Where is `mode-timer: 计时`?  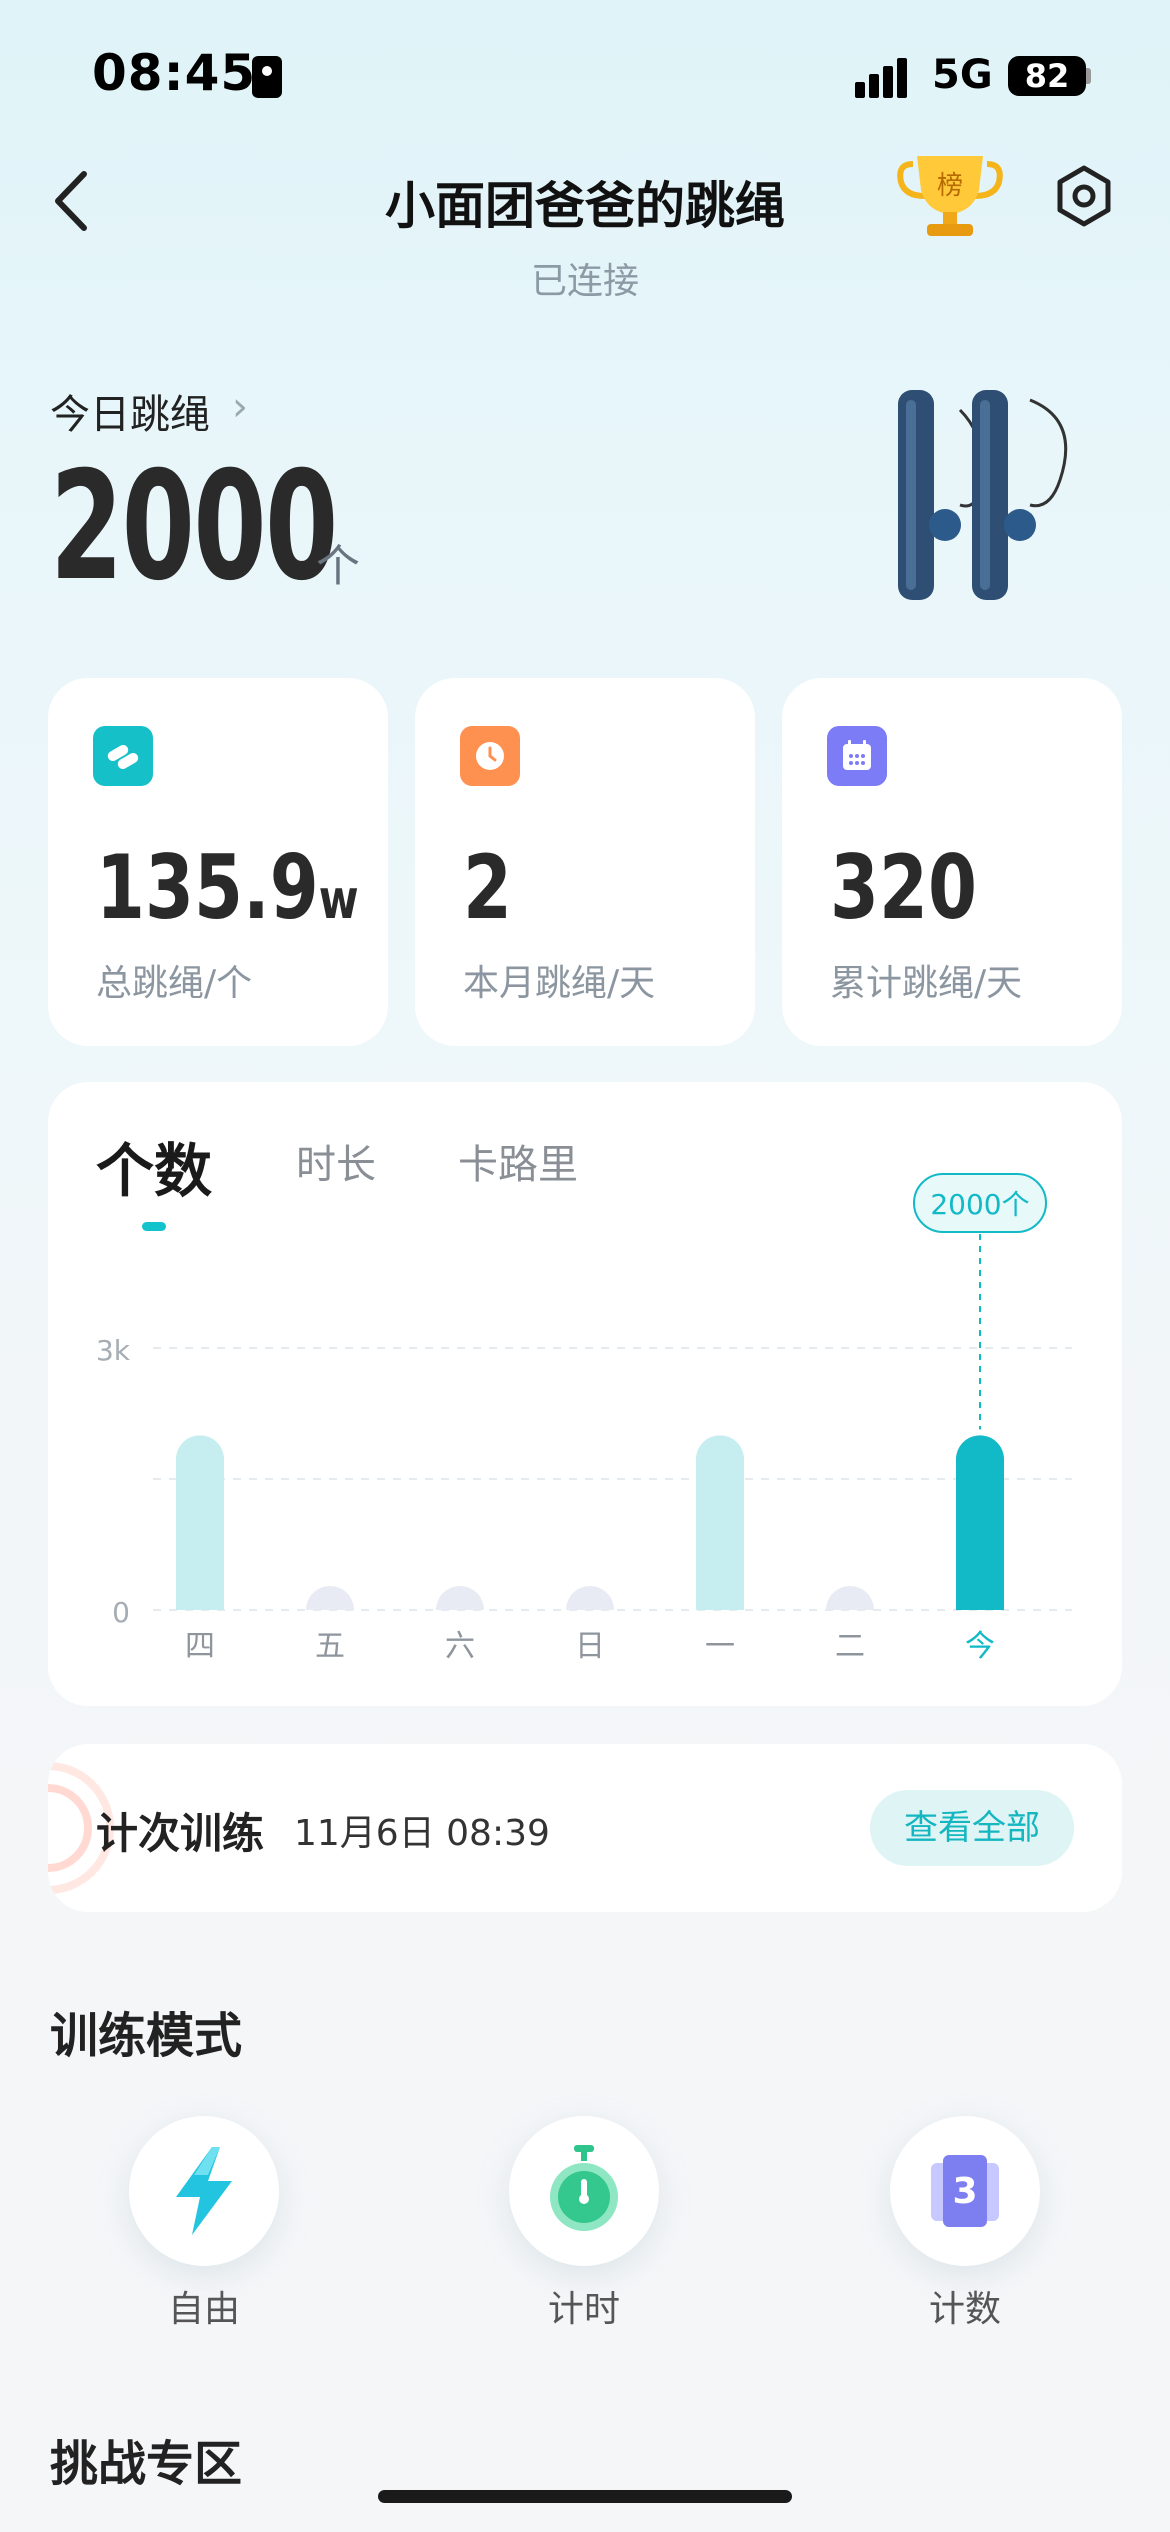
mode-timer: 计时 is located at coordinates (584, 2224).